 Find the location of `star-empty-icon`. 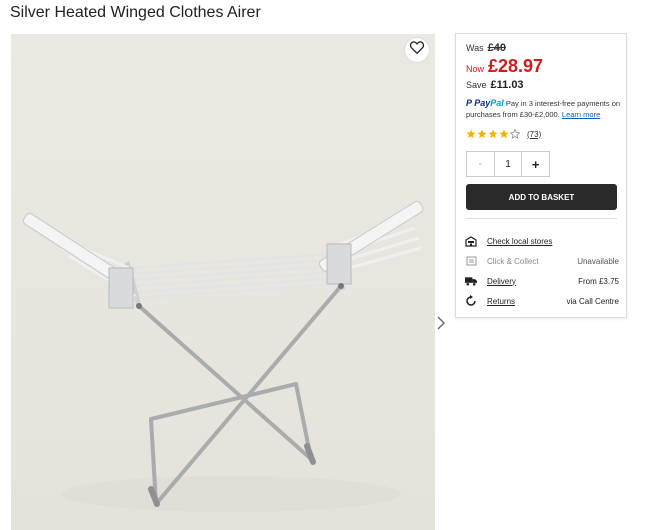

star-empty-icon is located at coordinates (515, 134).